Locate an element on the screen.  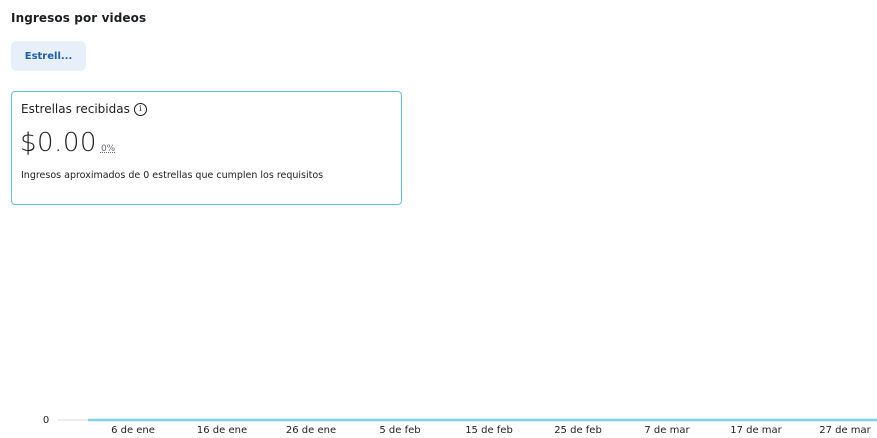
x-tick-label: 15 de feb is located at coordinates (489, 430).